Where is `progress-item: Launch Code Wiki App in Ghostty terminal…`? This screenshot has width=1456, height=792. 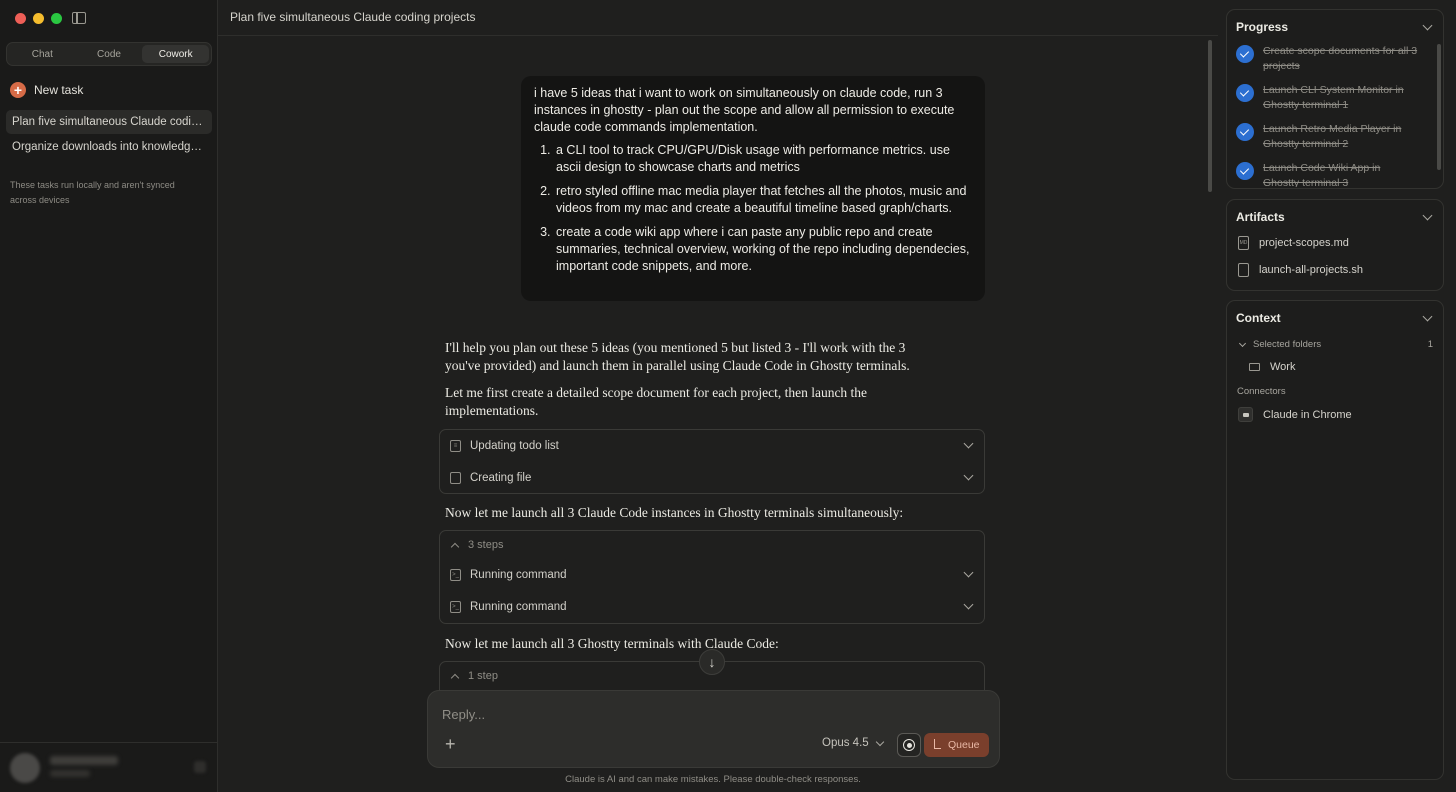 progress-item: Launch Code Wiki App in Ghostty terminal… is located at coordinates (1334, 174).